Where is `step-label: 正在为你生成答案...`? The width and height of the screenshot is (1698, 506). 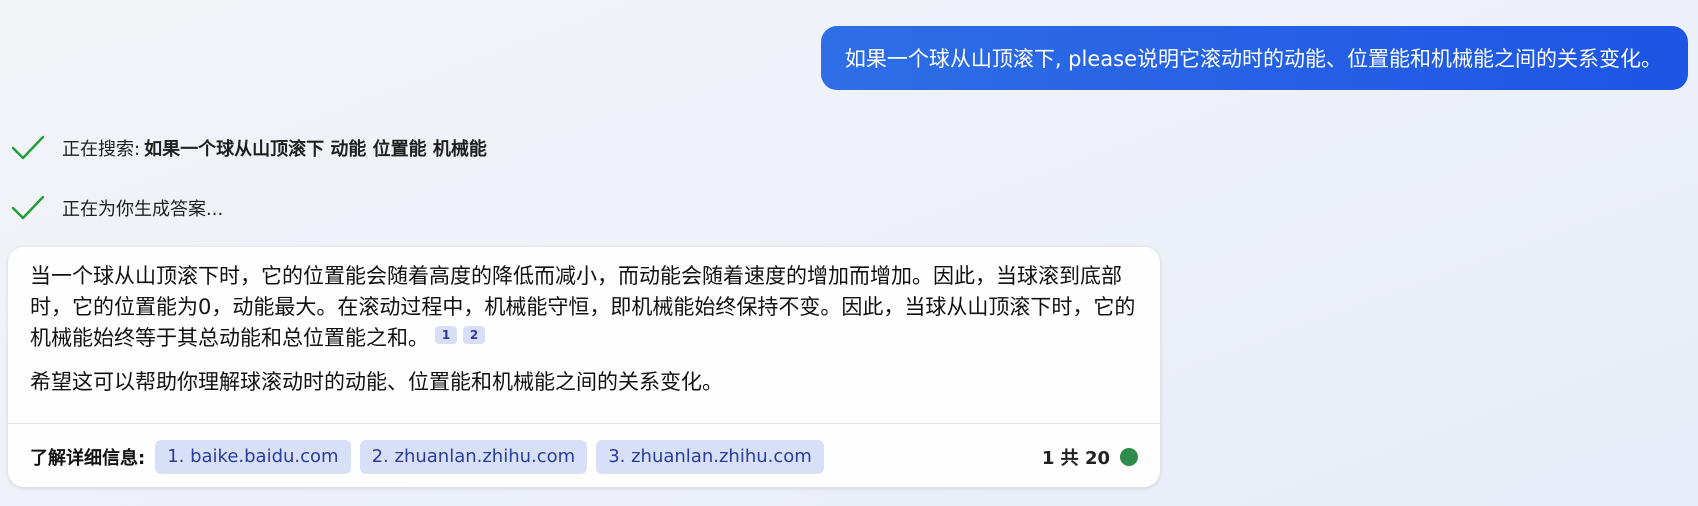
step-label: 正在为你生成答案... is located at coordinates (143, 209).